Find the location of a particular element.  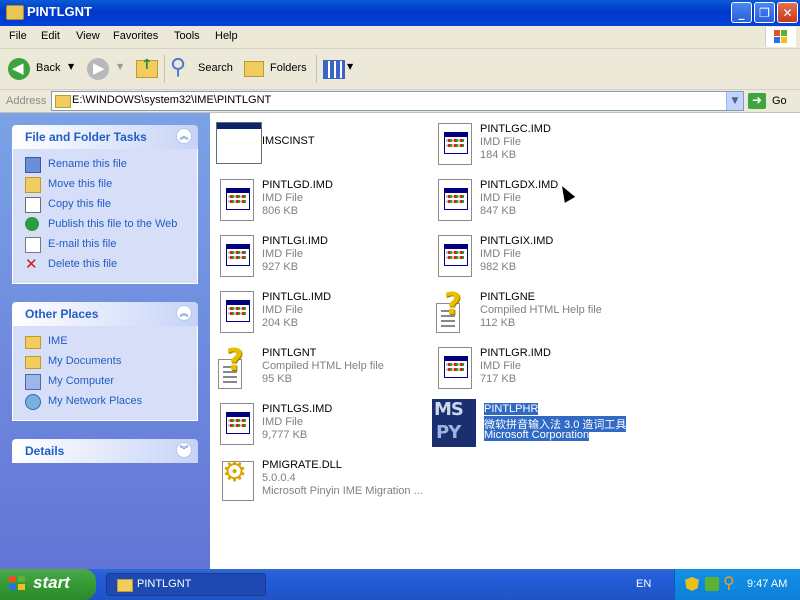

folders-button: Folders is located at coordinates (276, 69).